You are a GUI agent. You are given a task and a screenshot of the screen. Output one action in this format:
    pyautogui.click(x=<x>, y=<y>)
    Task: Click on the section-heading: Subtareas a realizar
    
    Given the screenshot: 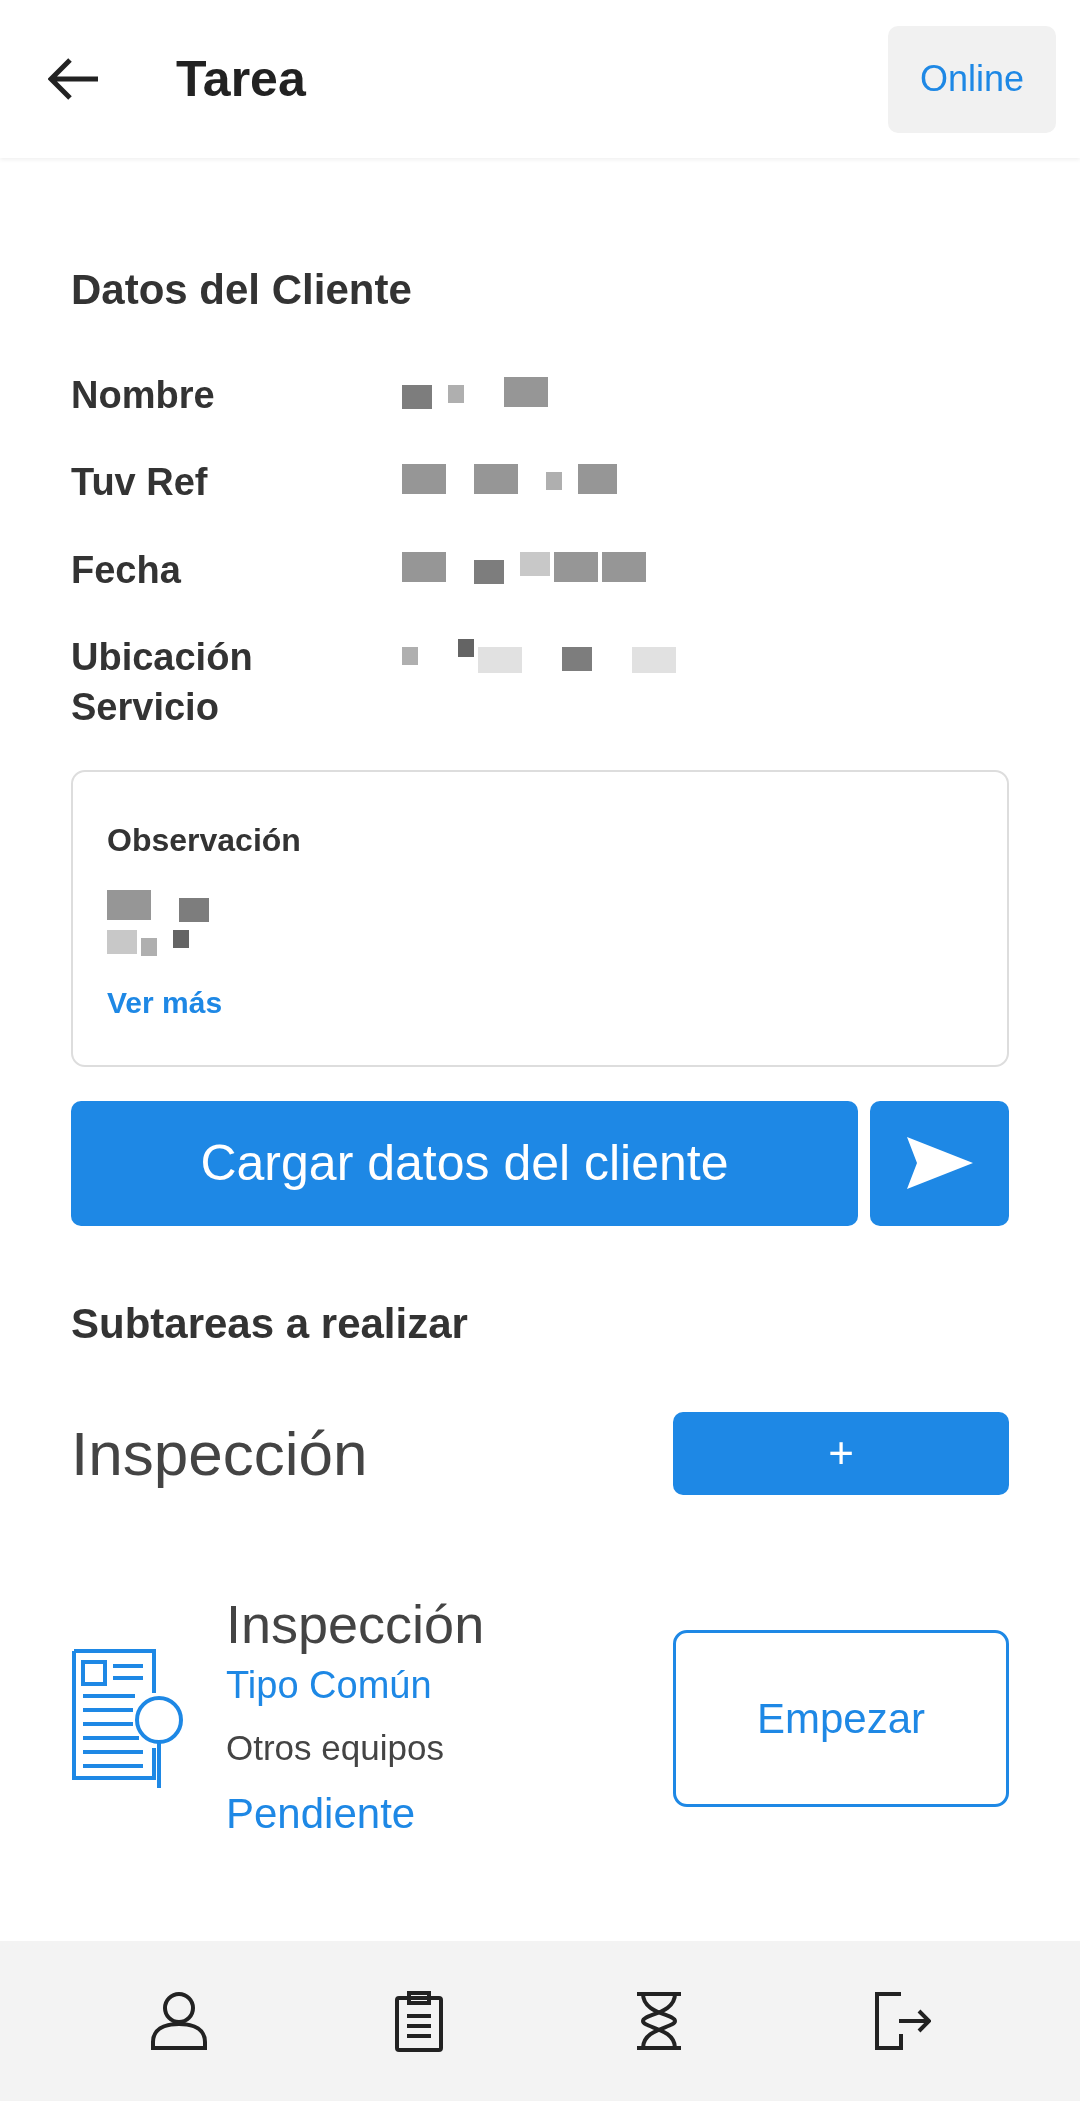 What is the action you would take?
    pyautogui.click(x=270, y=1323)
    